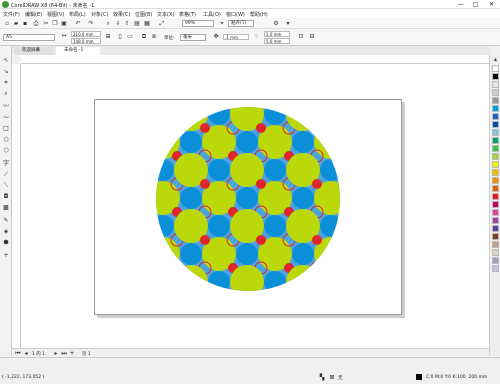 This screenshot has width=500, height=384. What do you see at coordinates (86, 34) in the screenshot?
I see `page-width-input: 210.0 mm` at bounding box center [86, 34].